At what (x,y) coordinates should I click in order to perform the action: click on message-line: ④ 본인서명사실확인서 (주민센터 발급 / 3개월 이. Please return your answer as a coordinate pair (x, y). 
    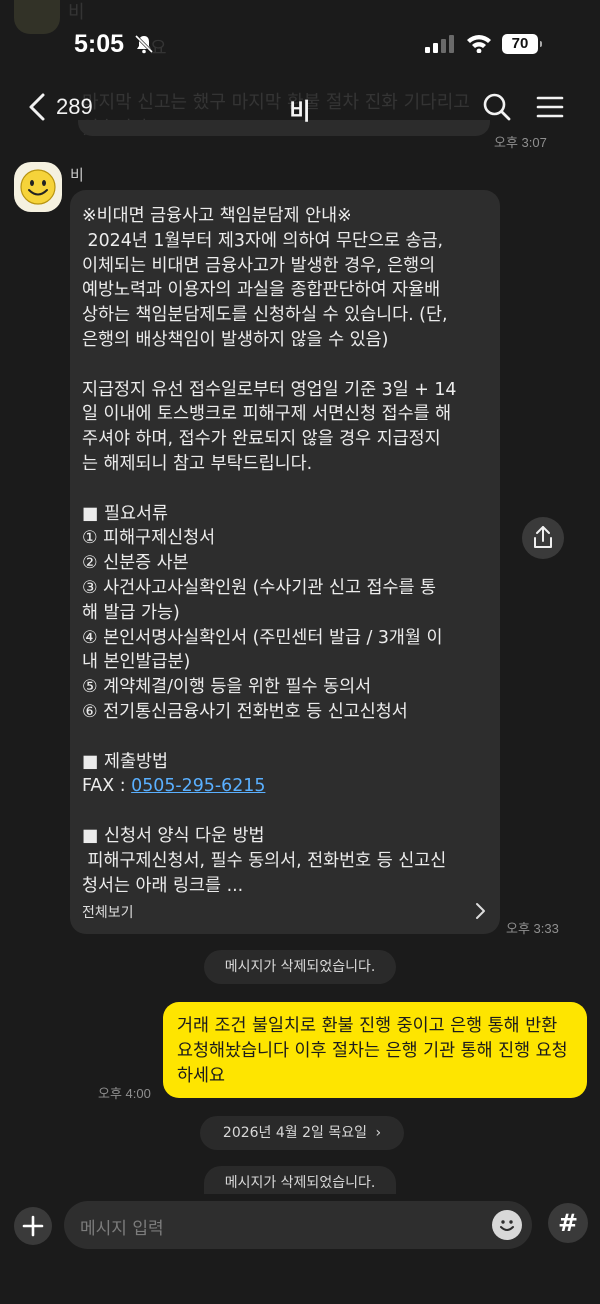
    Looking at the image, I should click on (262, 637).